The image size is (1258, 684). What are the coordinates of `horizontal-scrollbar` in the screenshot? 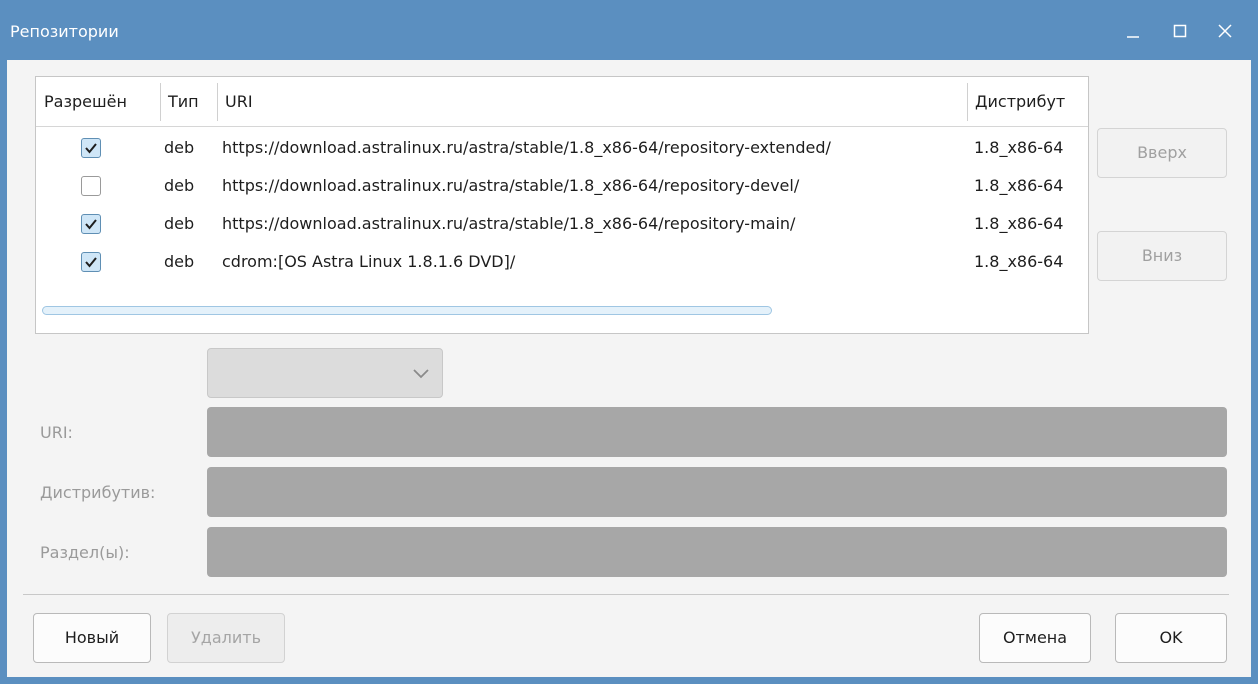 It's located at (407, 310).